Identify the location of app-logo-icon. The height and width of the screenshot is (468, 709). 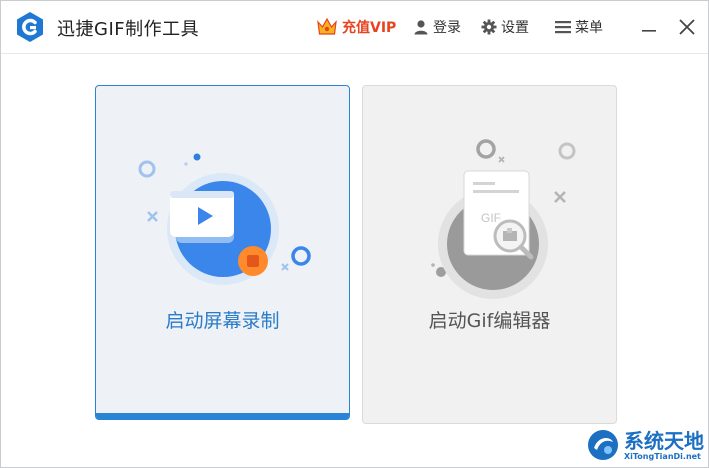
(30, 27).